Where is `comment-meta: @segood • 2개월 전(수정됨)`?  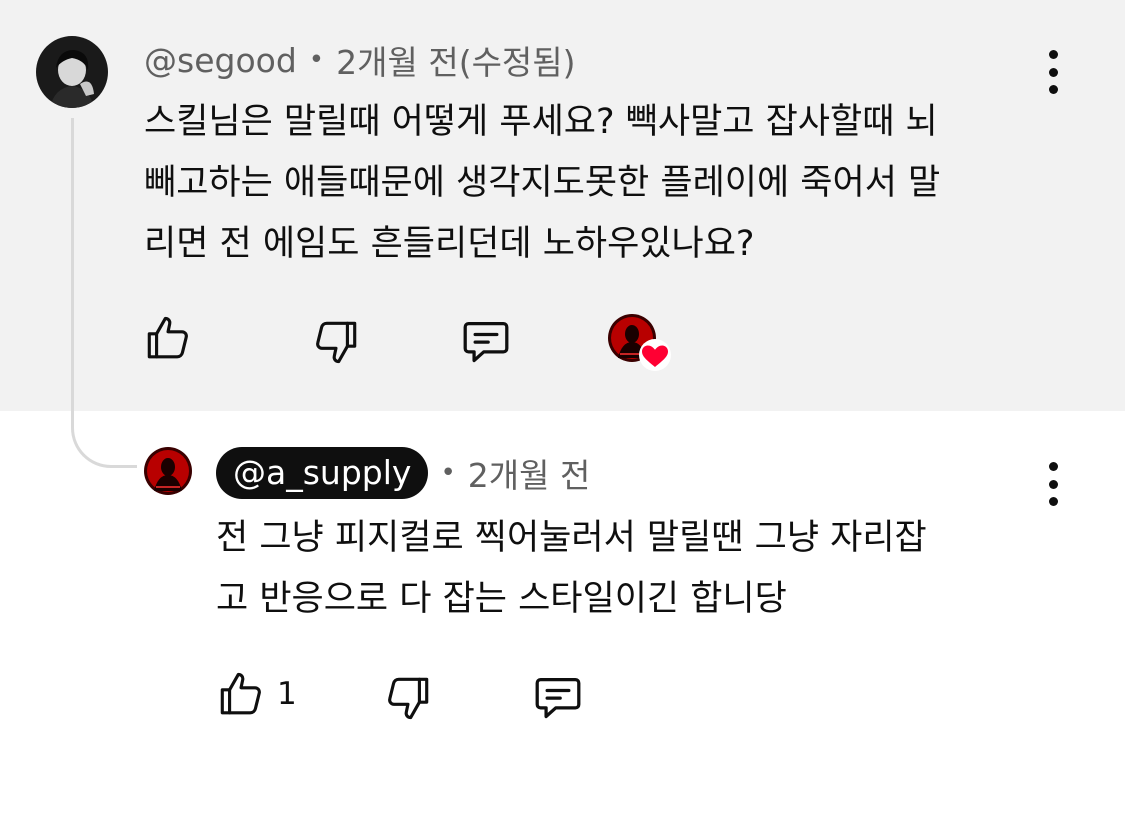 comment-meta: @segood • 2개월 전(수정됨) is located at coordinates (360, 61).